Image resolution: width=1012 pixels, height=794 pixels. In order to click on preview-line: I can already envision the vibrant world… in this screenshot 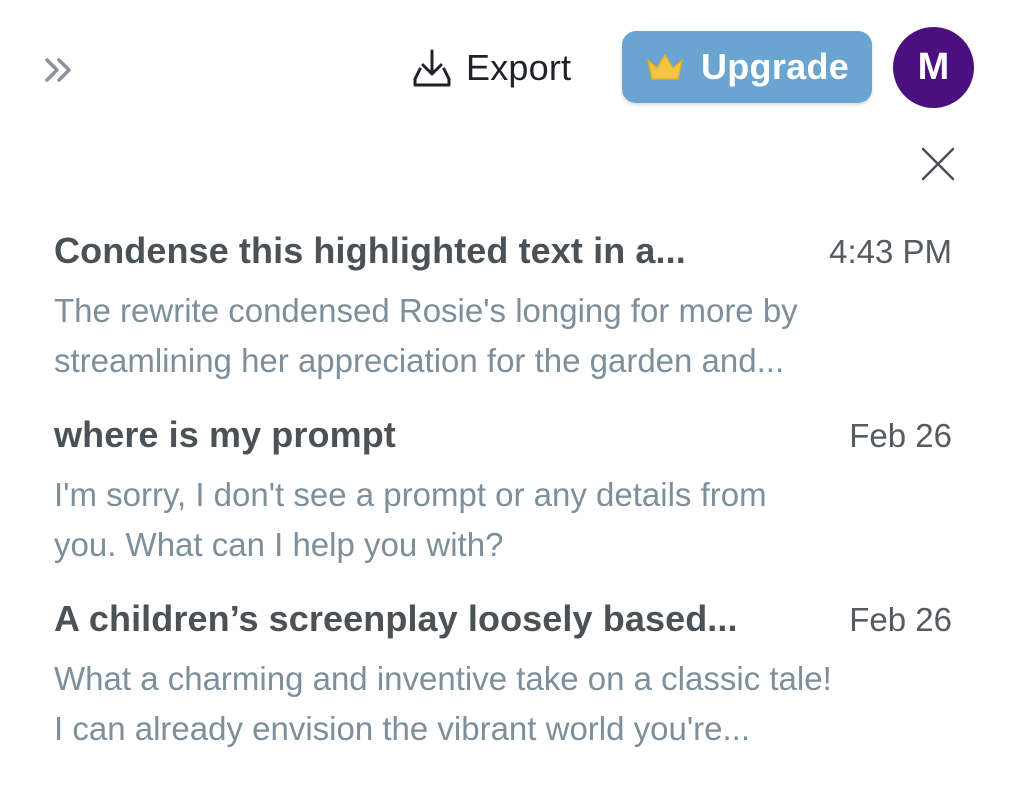, I will do `click(402, 728)`.